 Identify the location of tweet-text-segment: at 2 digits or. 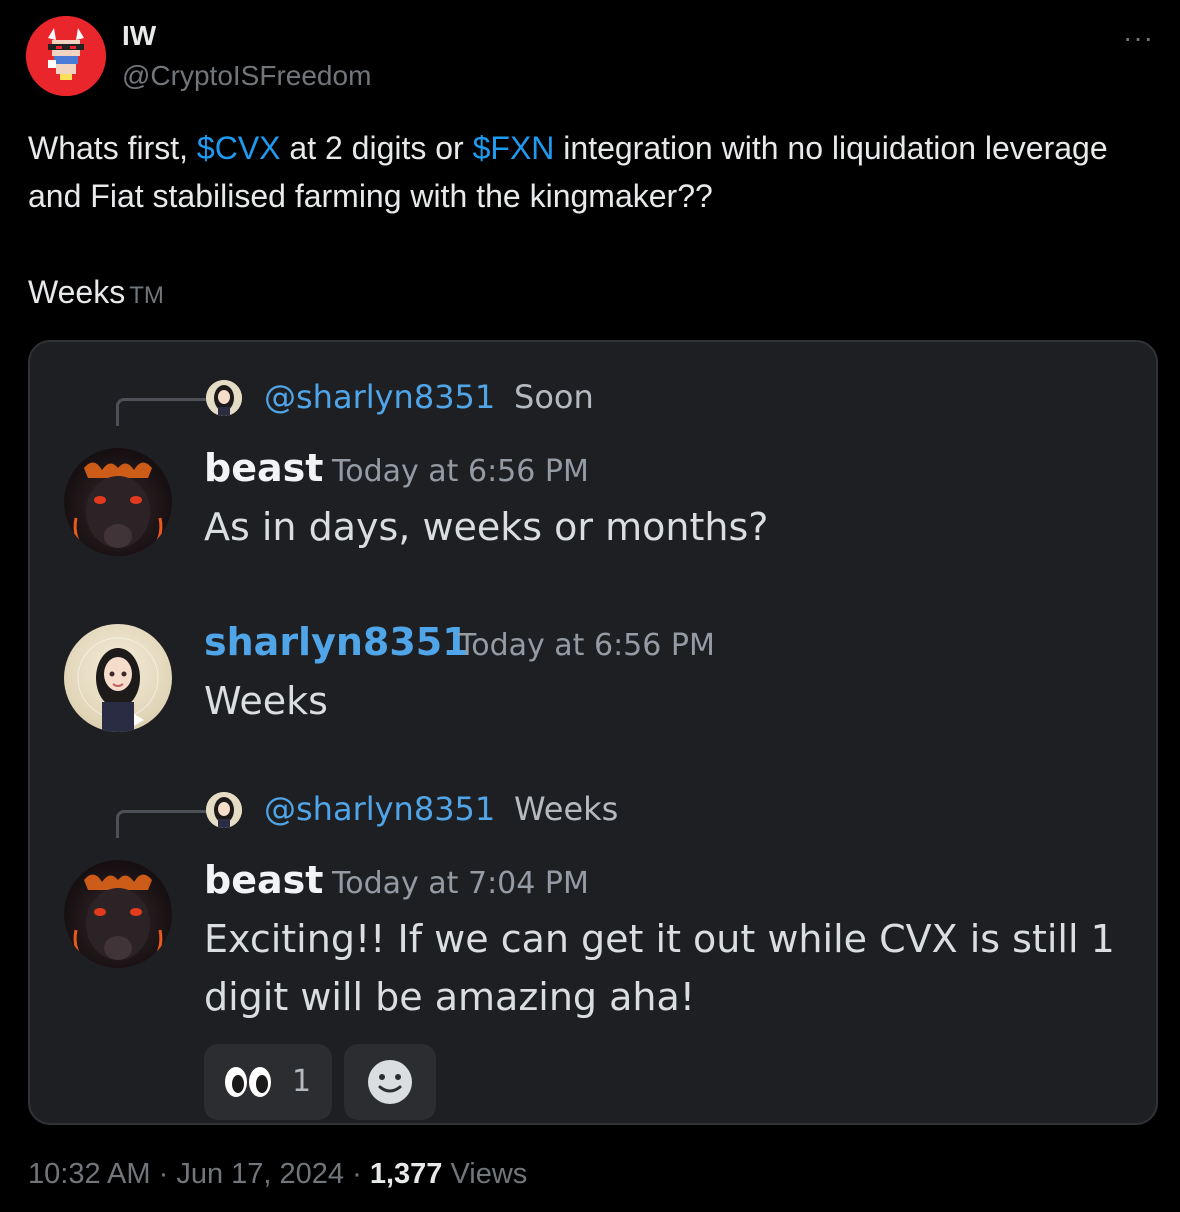
(376, 148).